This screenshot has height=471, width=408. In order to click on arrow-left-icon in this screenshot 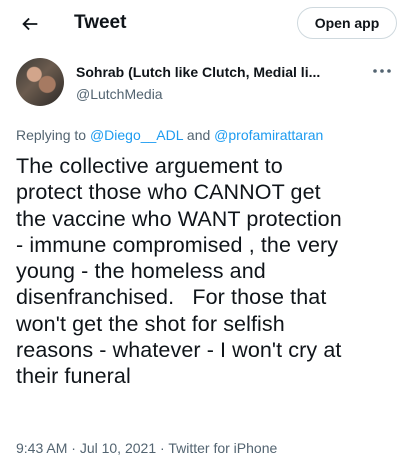, I will do `click(30, 24)`.